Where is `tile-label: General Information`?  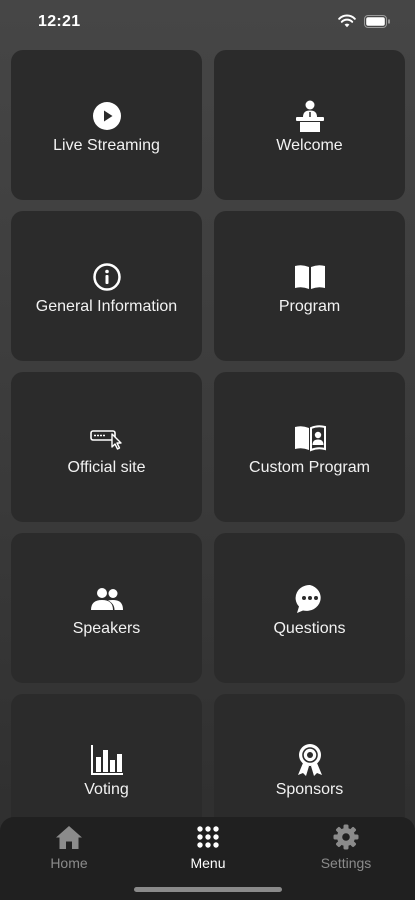
tile-label: General Information is located at coordinates (106, 306).